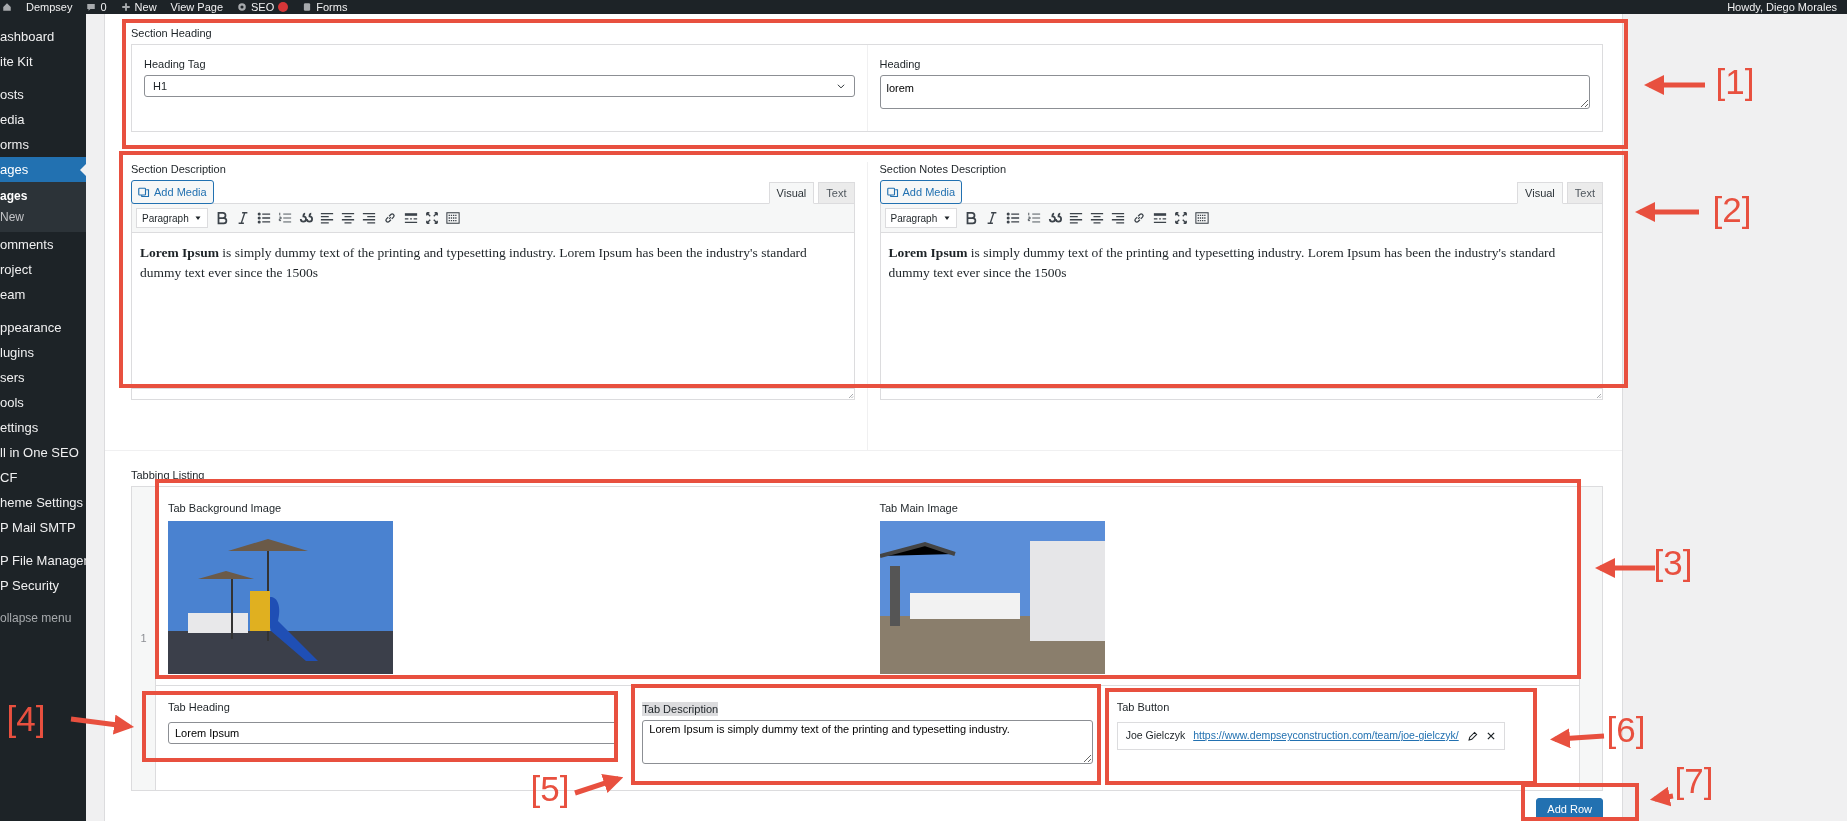 The height and width of the screenshot is (821, 1847). I want to click on menu-item: sers, so click(43, 377).